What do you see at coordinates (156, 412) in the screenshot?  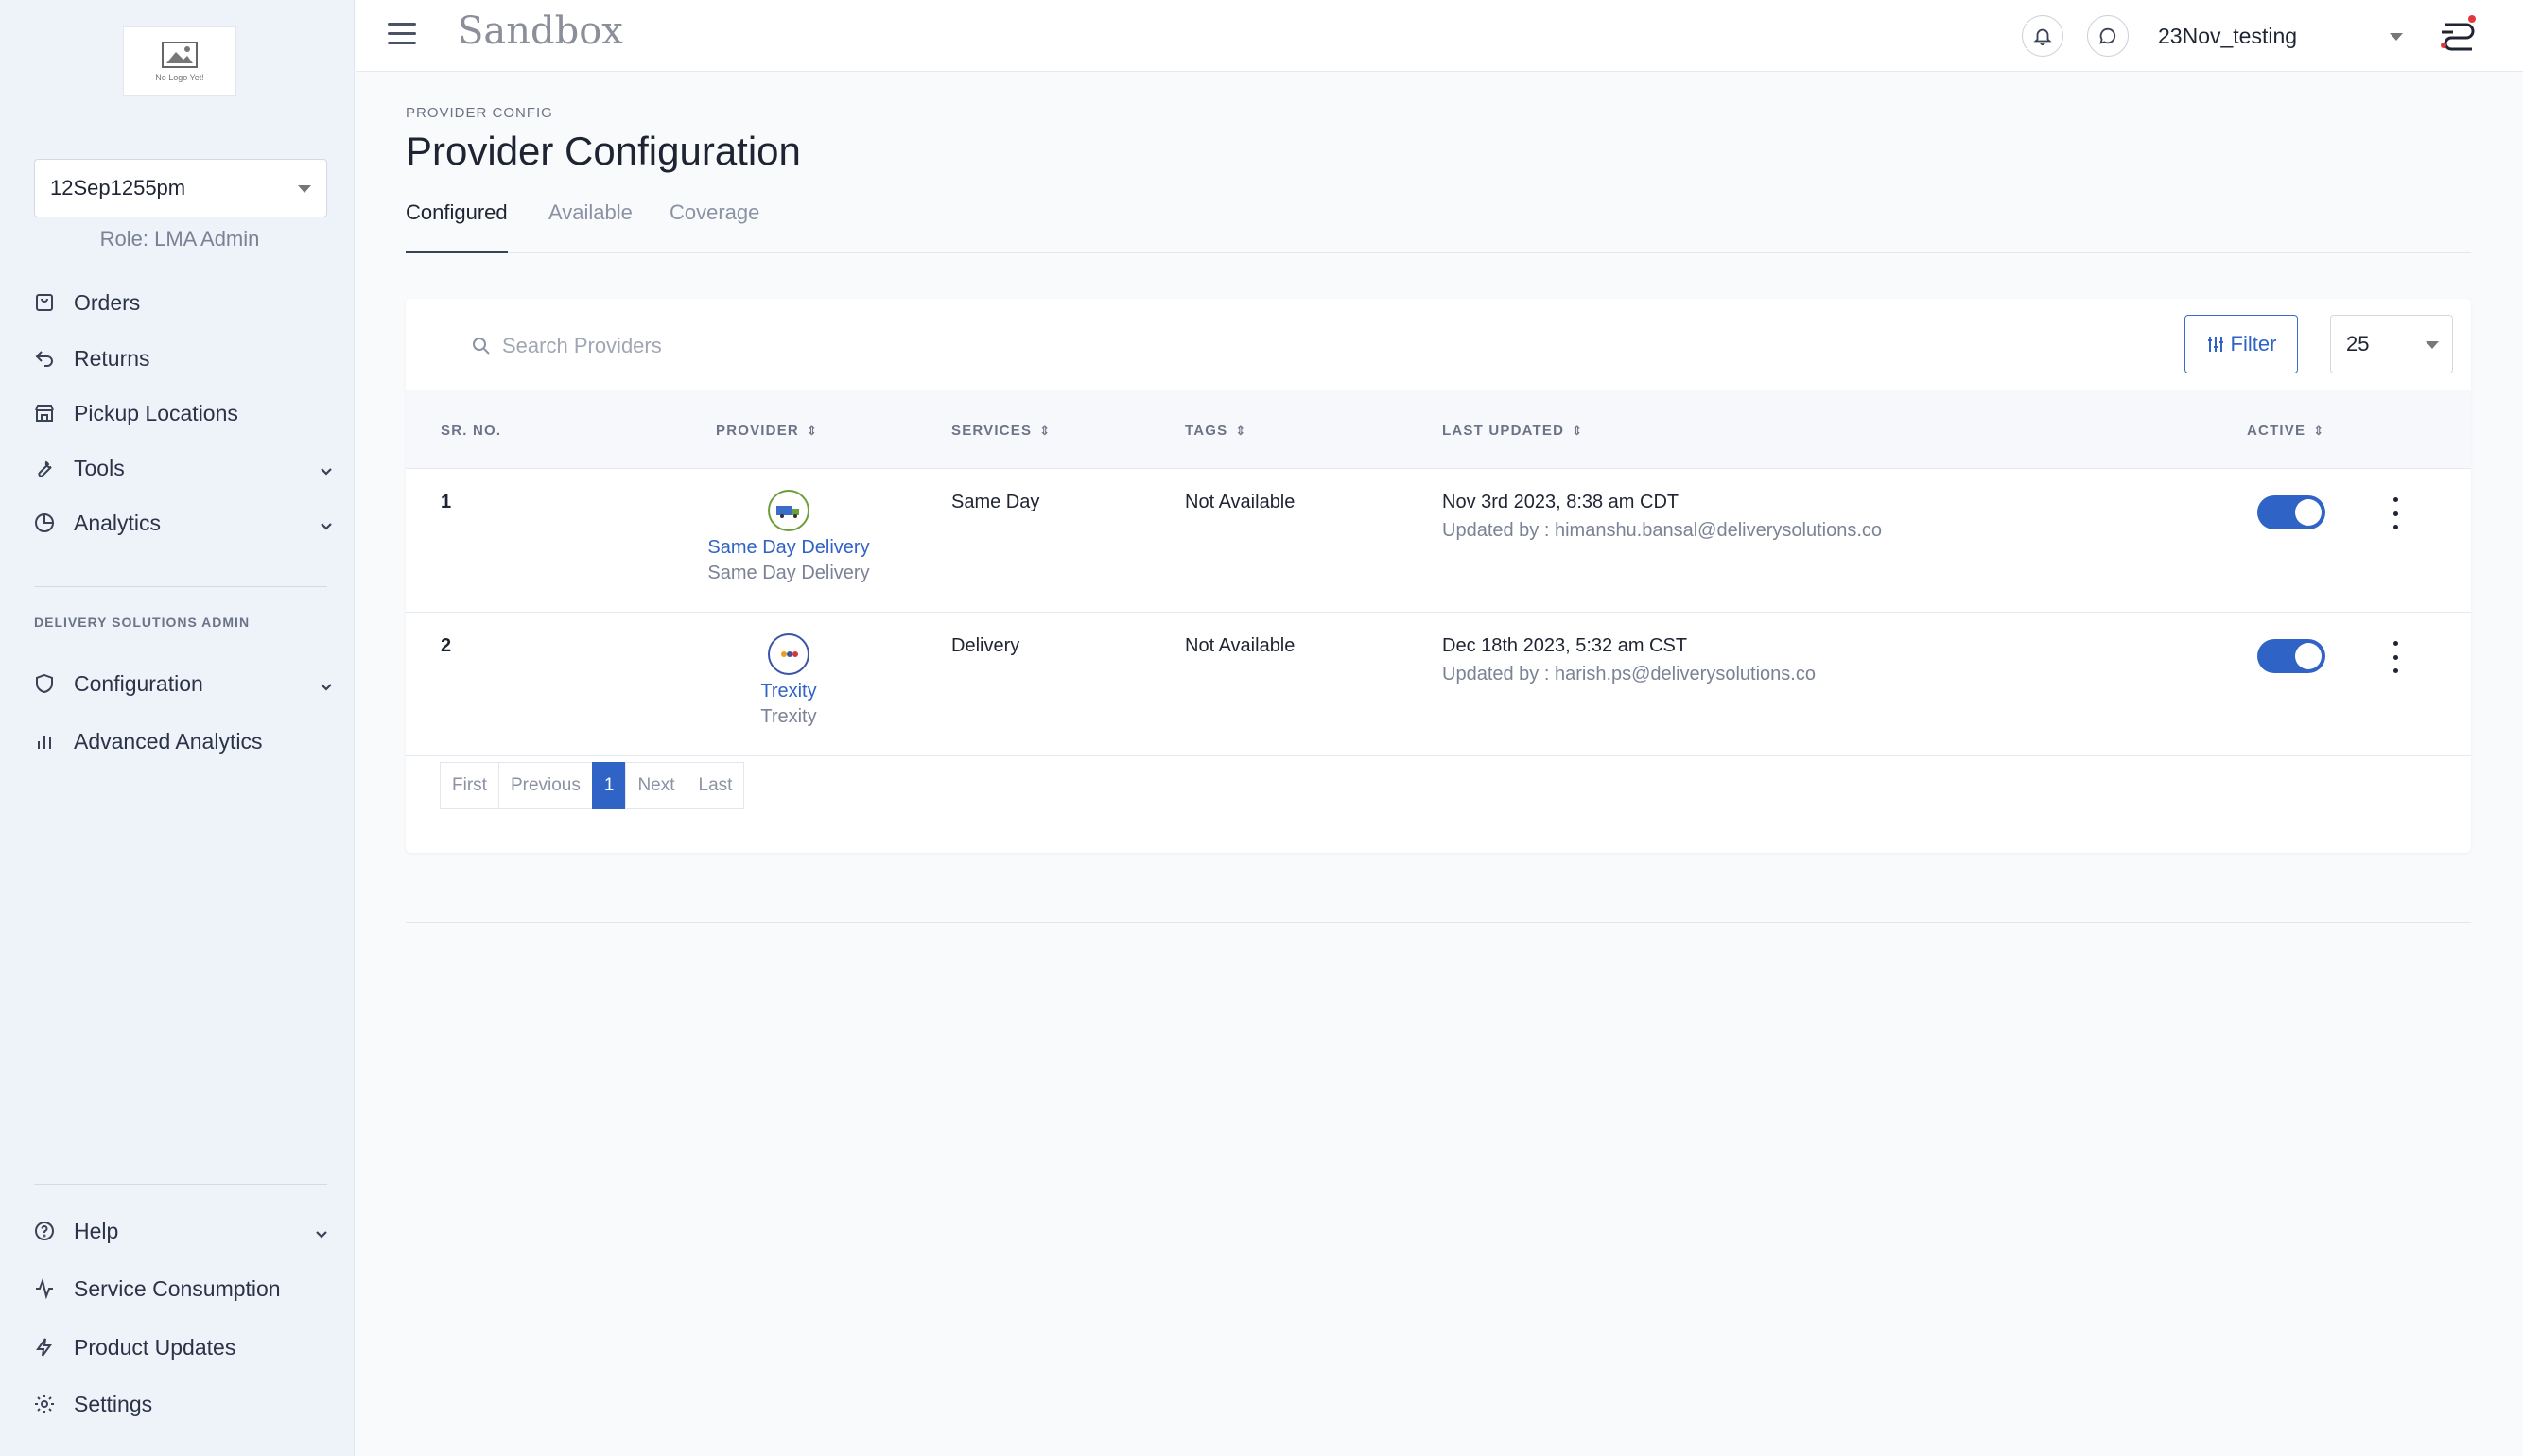 I see `sidebar-item-label: Pickup Locations` at bounding box center [156, 412].